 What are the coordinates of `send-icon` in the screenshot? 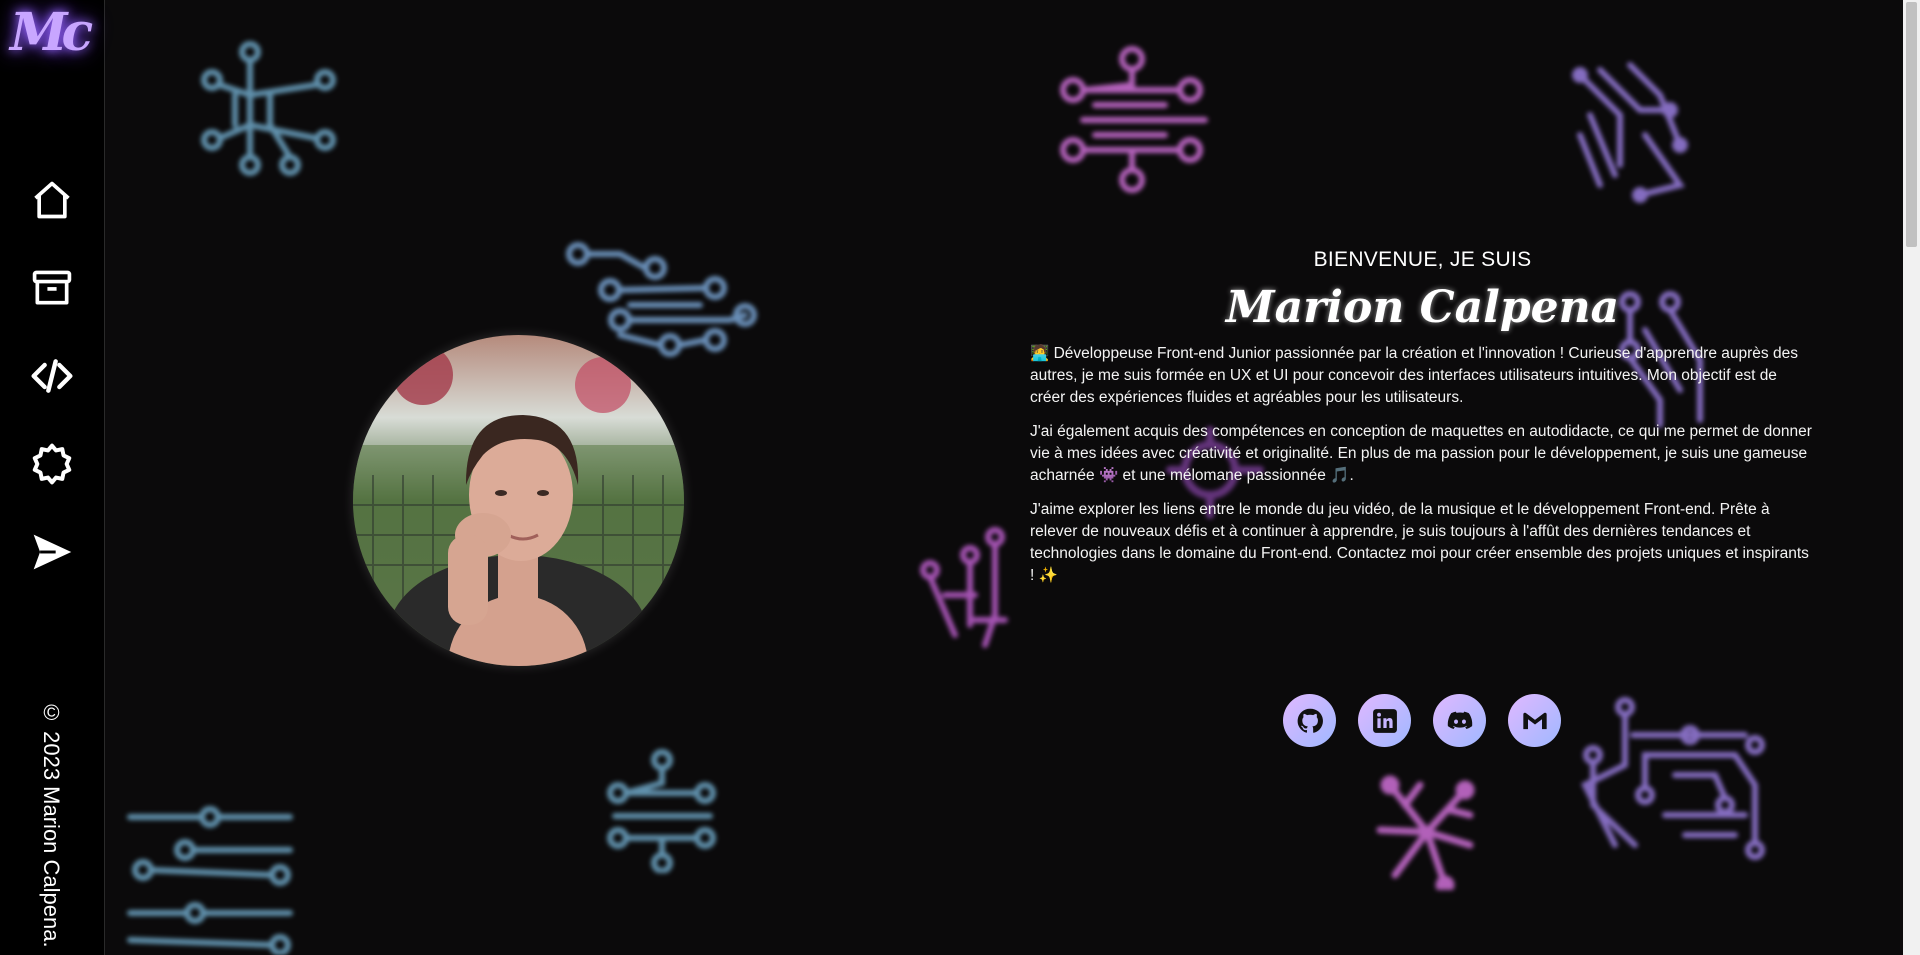 It's located at (52, 552).